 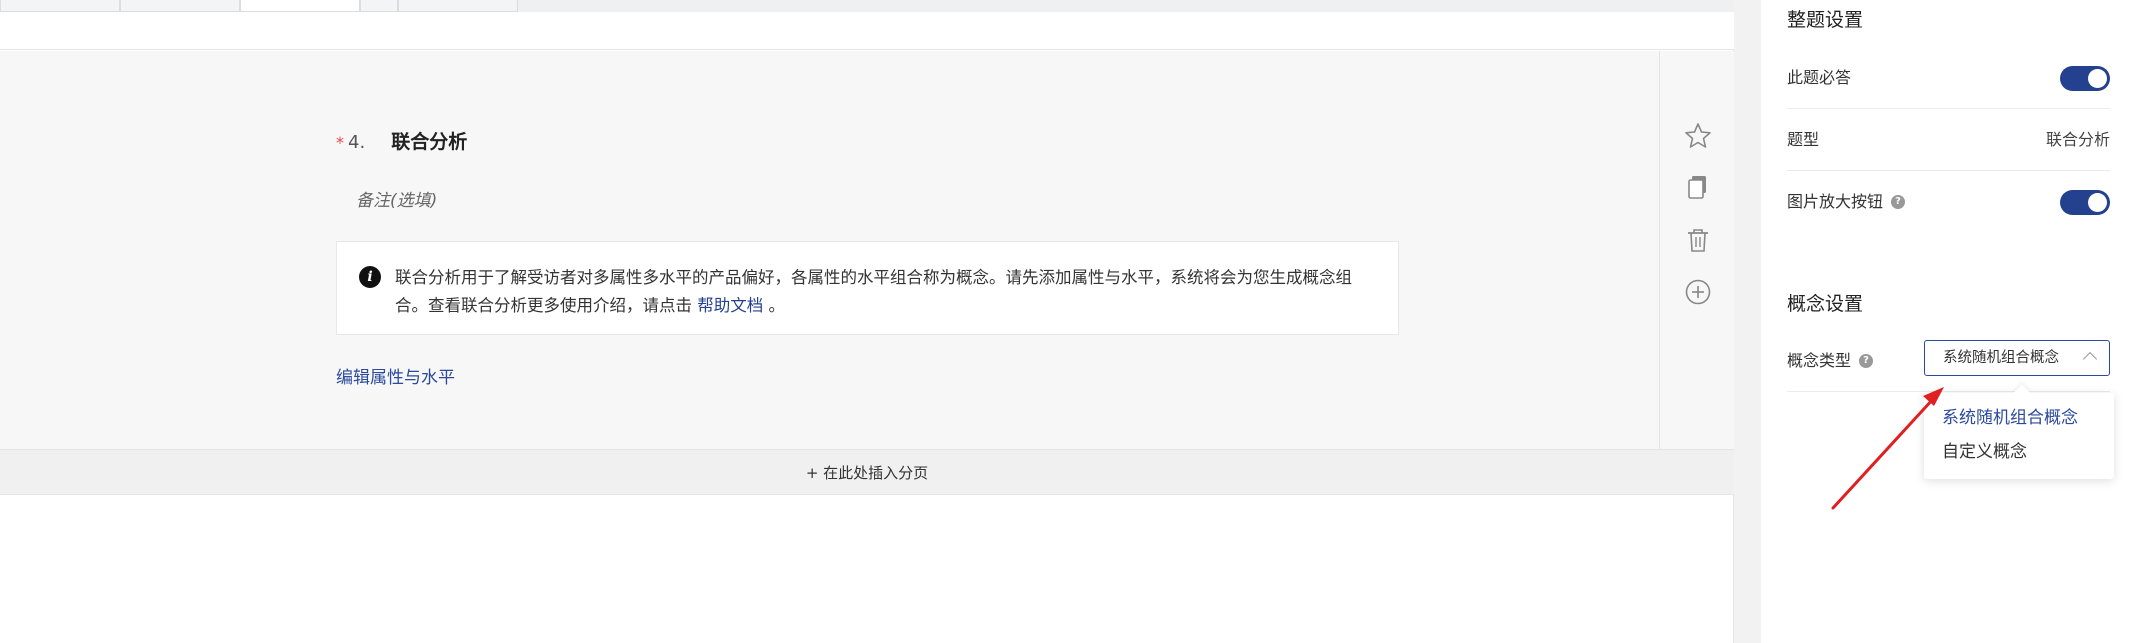 I want to click on trash-icon, so click(x=1698, y=240).